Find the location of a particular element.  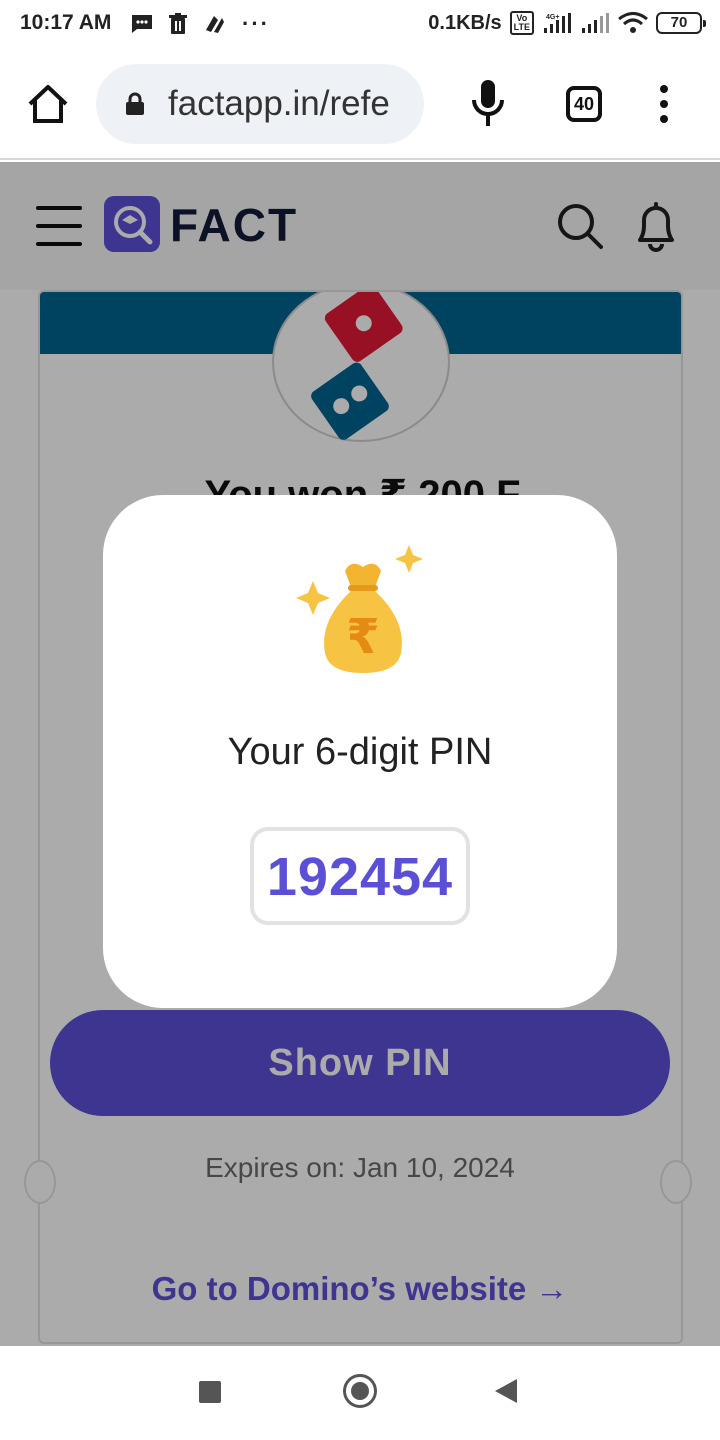

url-text: factapp.in/refe is located at coordinates (288, 104).